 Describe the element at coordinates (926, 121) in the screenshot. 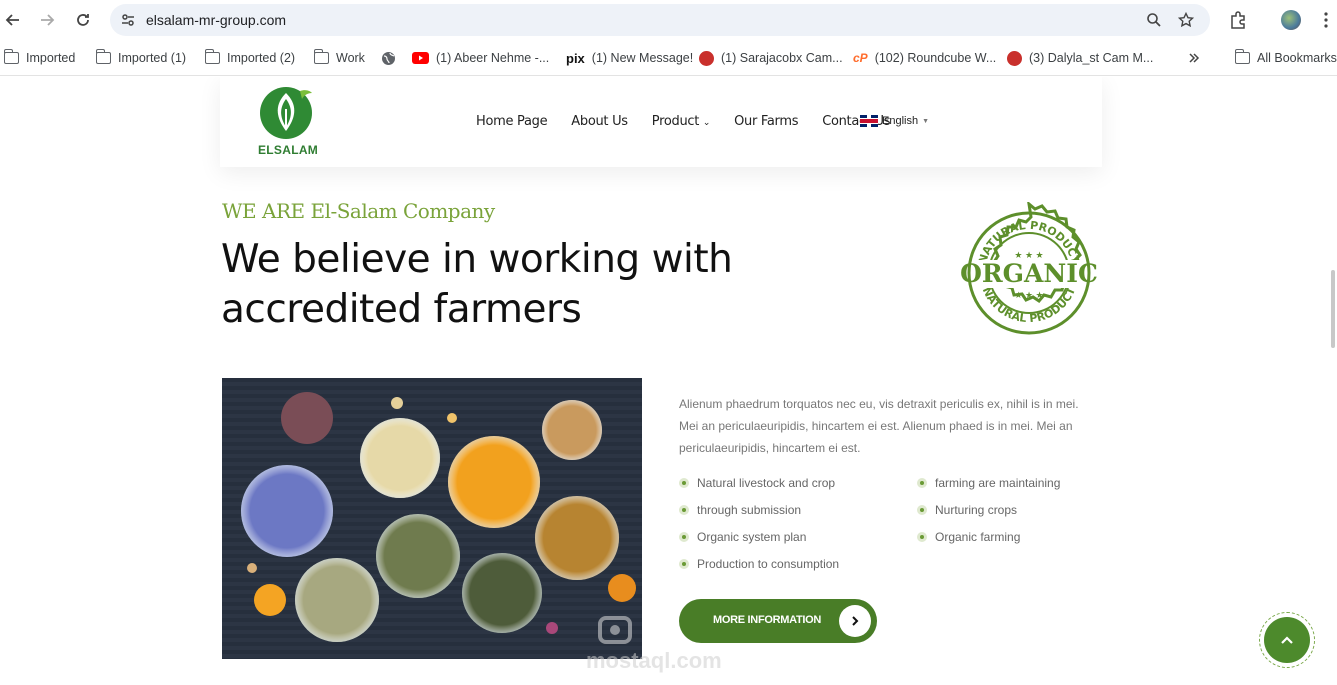

I see `caret-down-icon: ▼` at that location.